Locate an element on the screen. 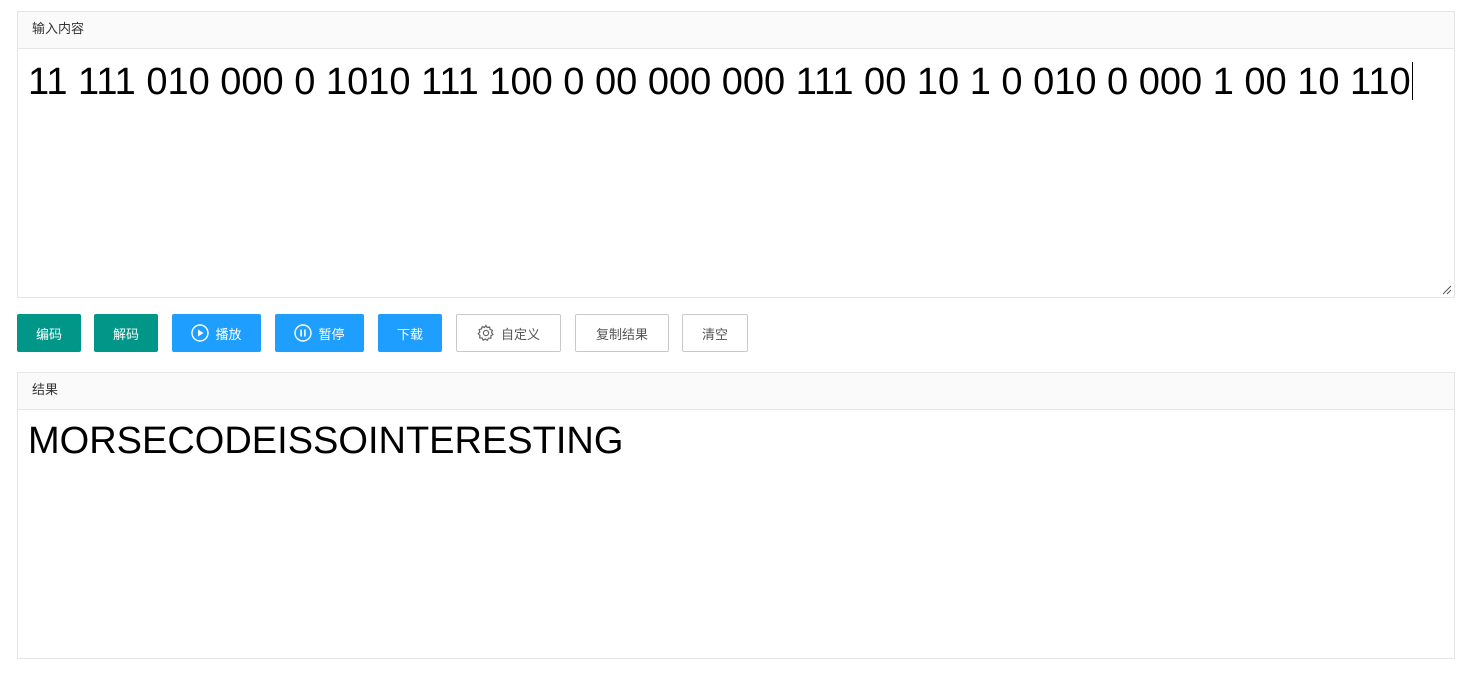 This screenshot has height=676, width=1473. download-button: 下载 is located at coordinates (410, 333).